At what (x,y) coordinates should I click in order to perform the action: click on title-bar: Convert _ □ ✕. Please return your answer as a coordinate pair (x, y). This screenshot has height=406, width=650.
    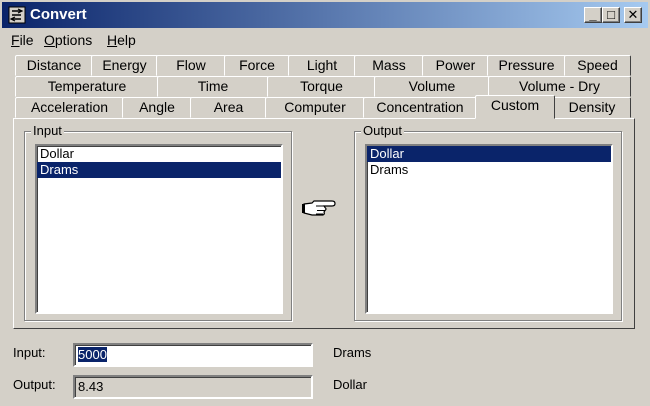
    Looking at the image, I should click on (325, 15).